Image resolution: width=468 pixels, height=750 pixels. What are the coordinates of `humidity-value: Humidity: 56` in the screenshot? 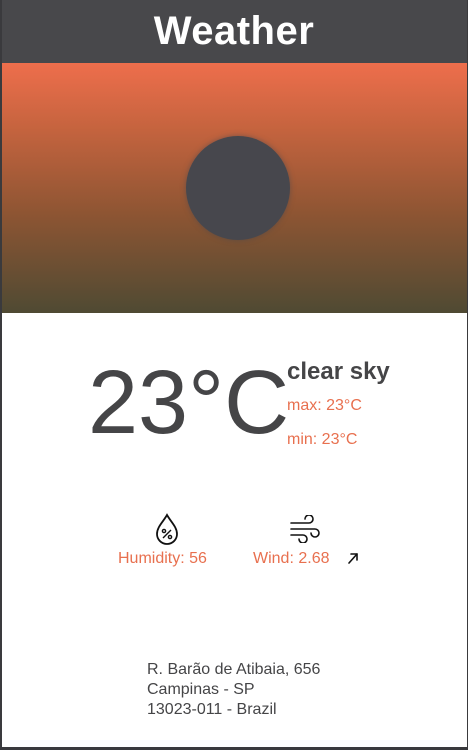 It's located at (162, 558).